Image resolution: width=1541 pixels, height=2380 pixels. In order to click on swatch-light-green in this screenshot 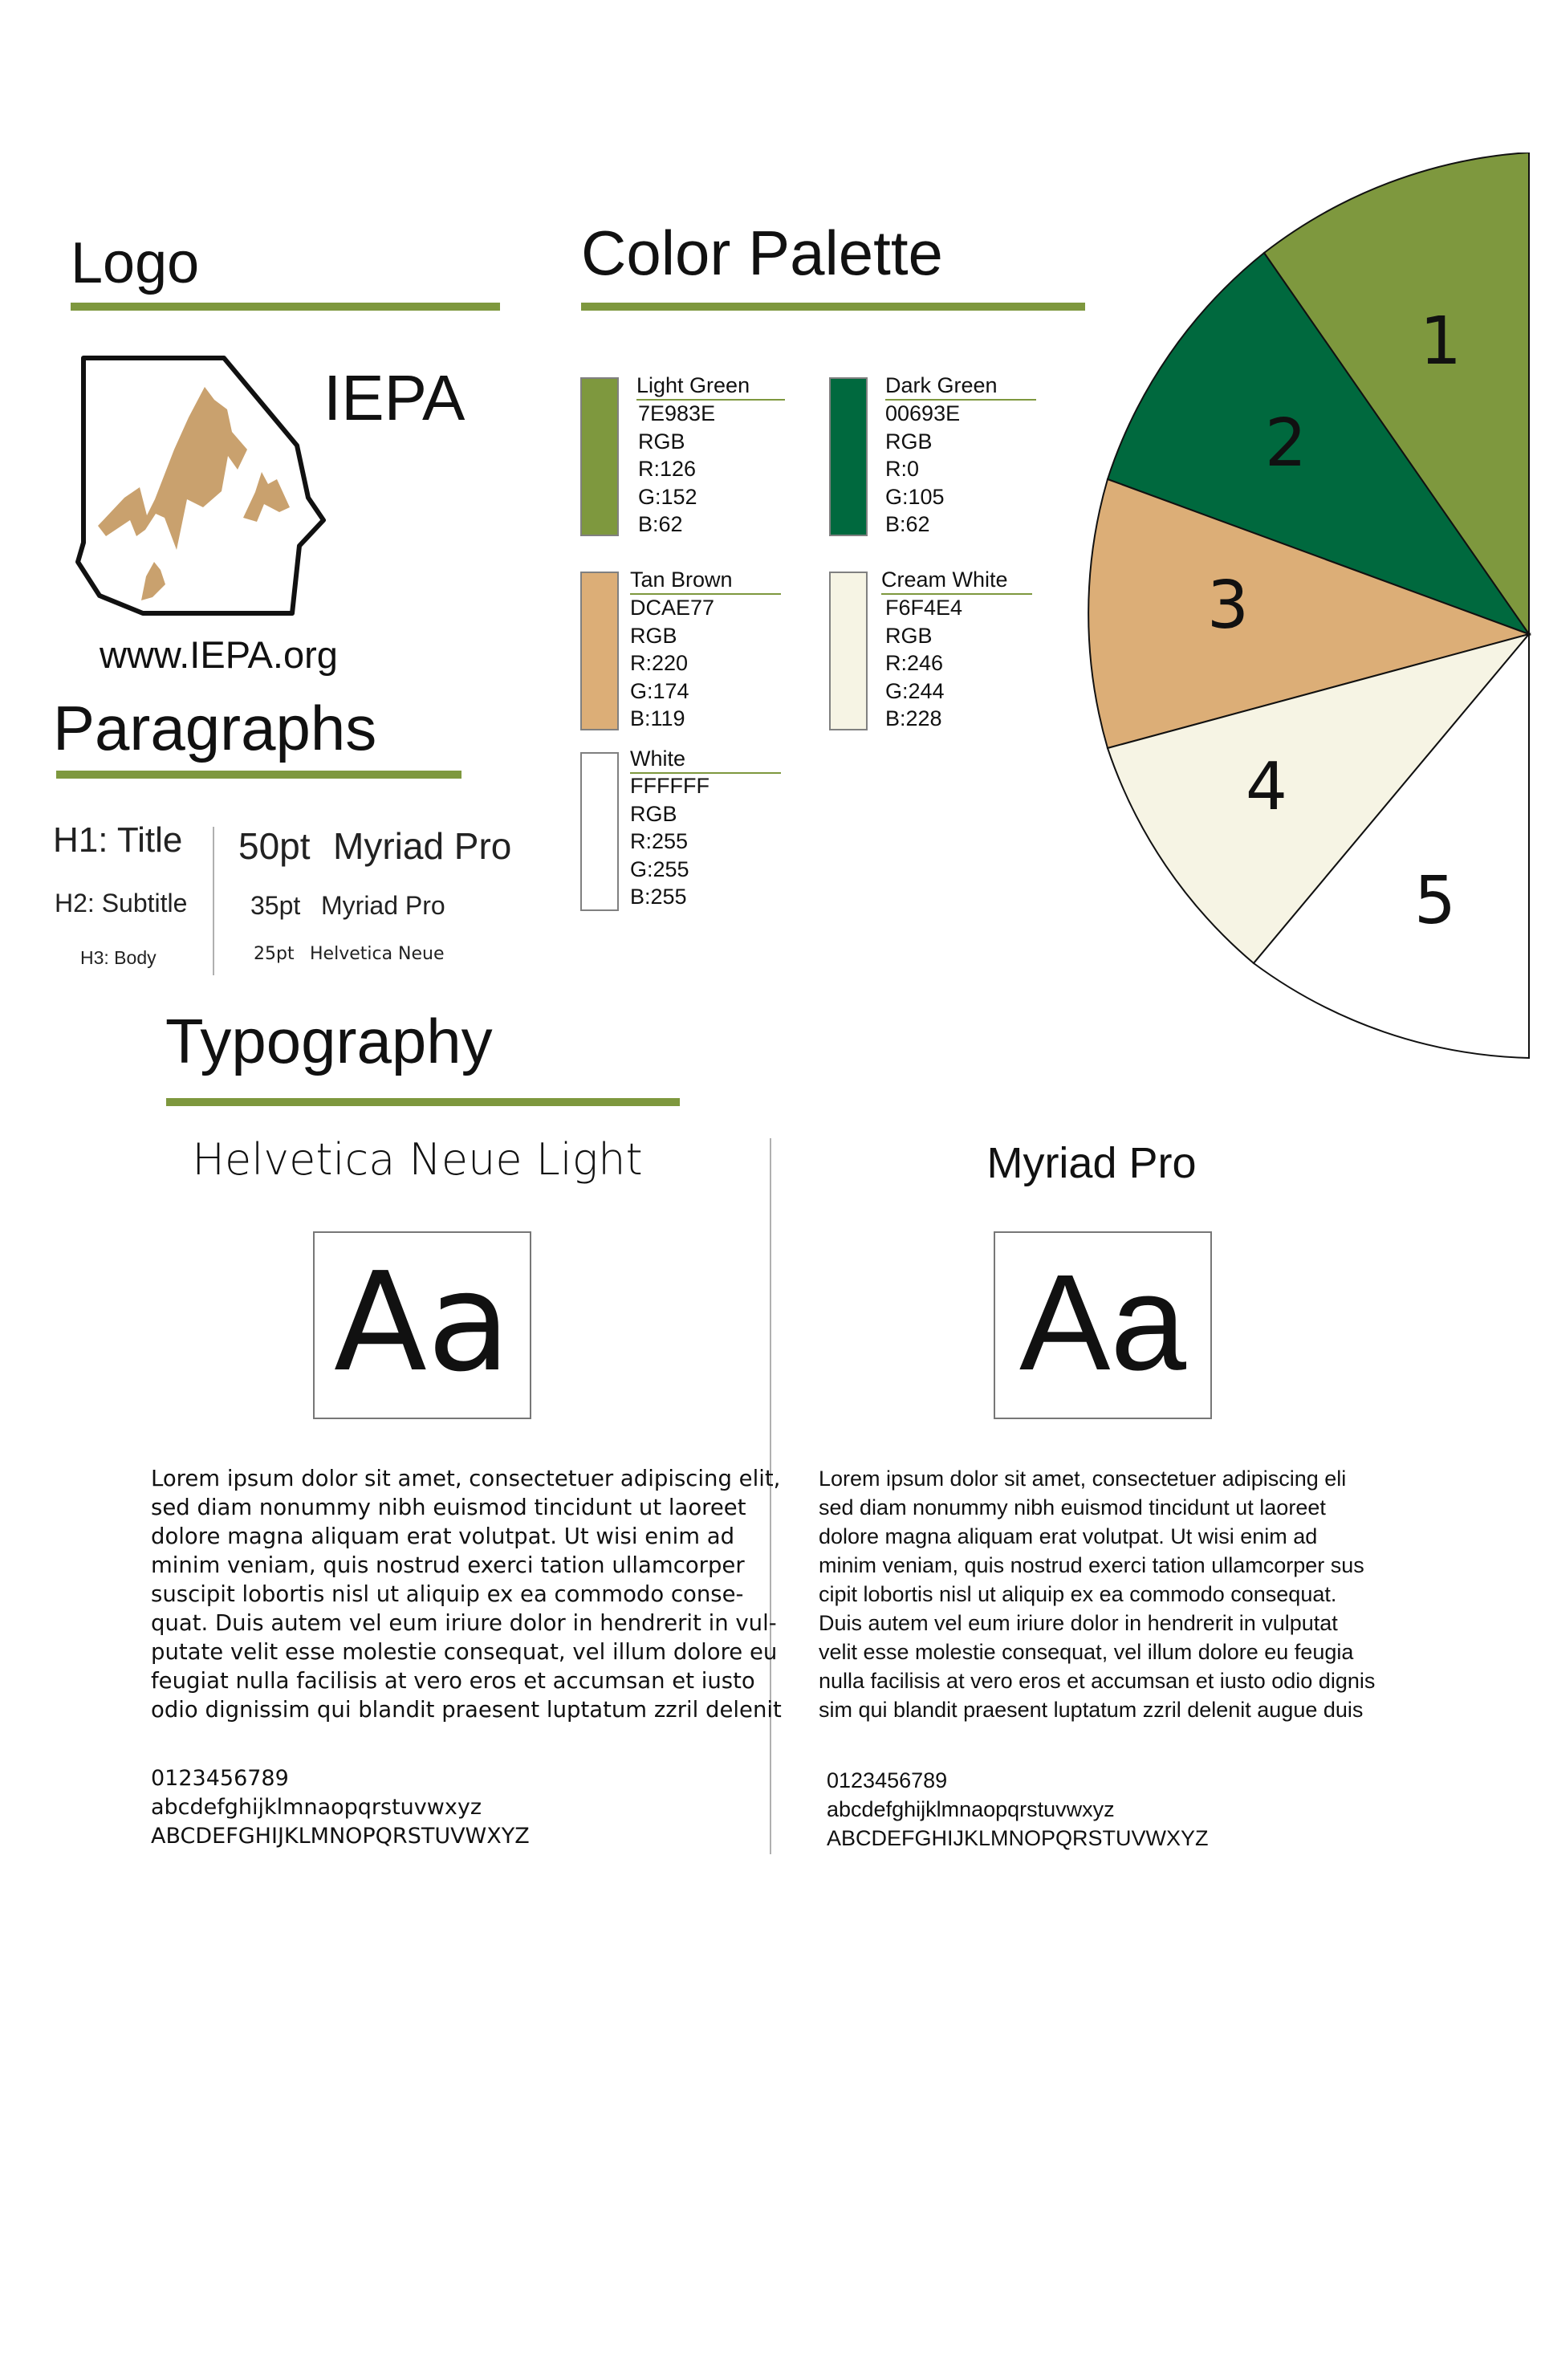, I will do `click(599, 456)`.